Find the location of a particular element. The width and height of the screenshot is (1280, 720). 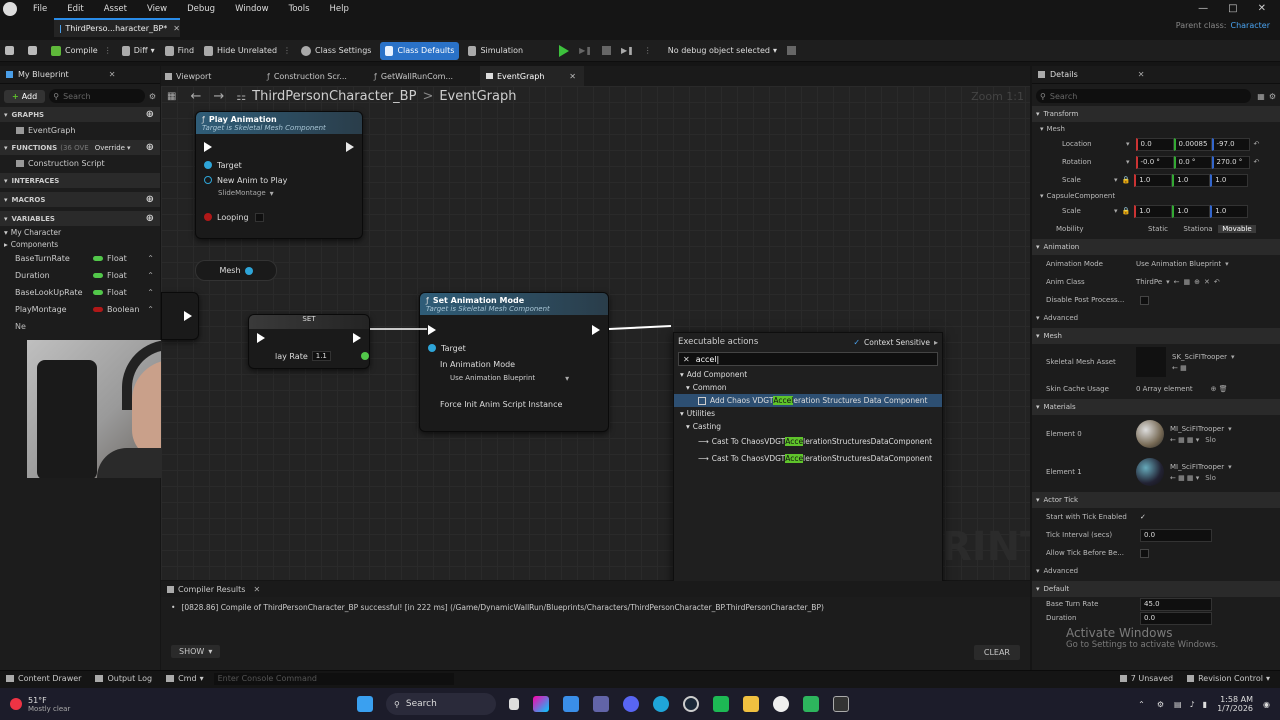

mobility-static: Static is located at coordinates (1158, 229).